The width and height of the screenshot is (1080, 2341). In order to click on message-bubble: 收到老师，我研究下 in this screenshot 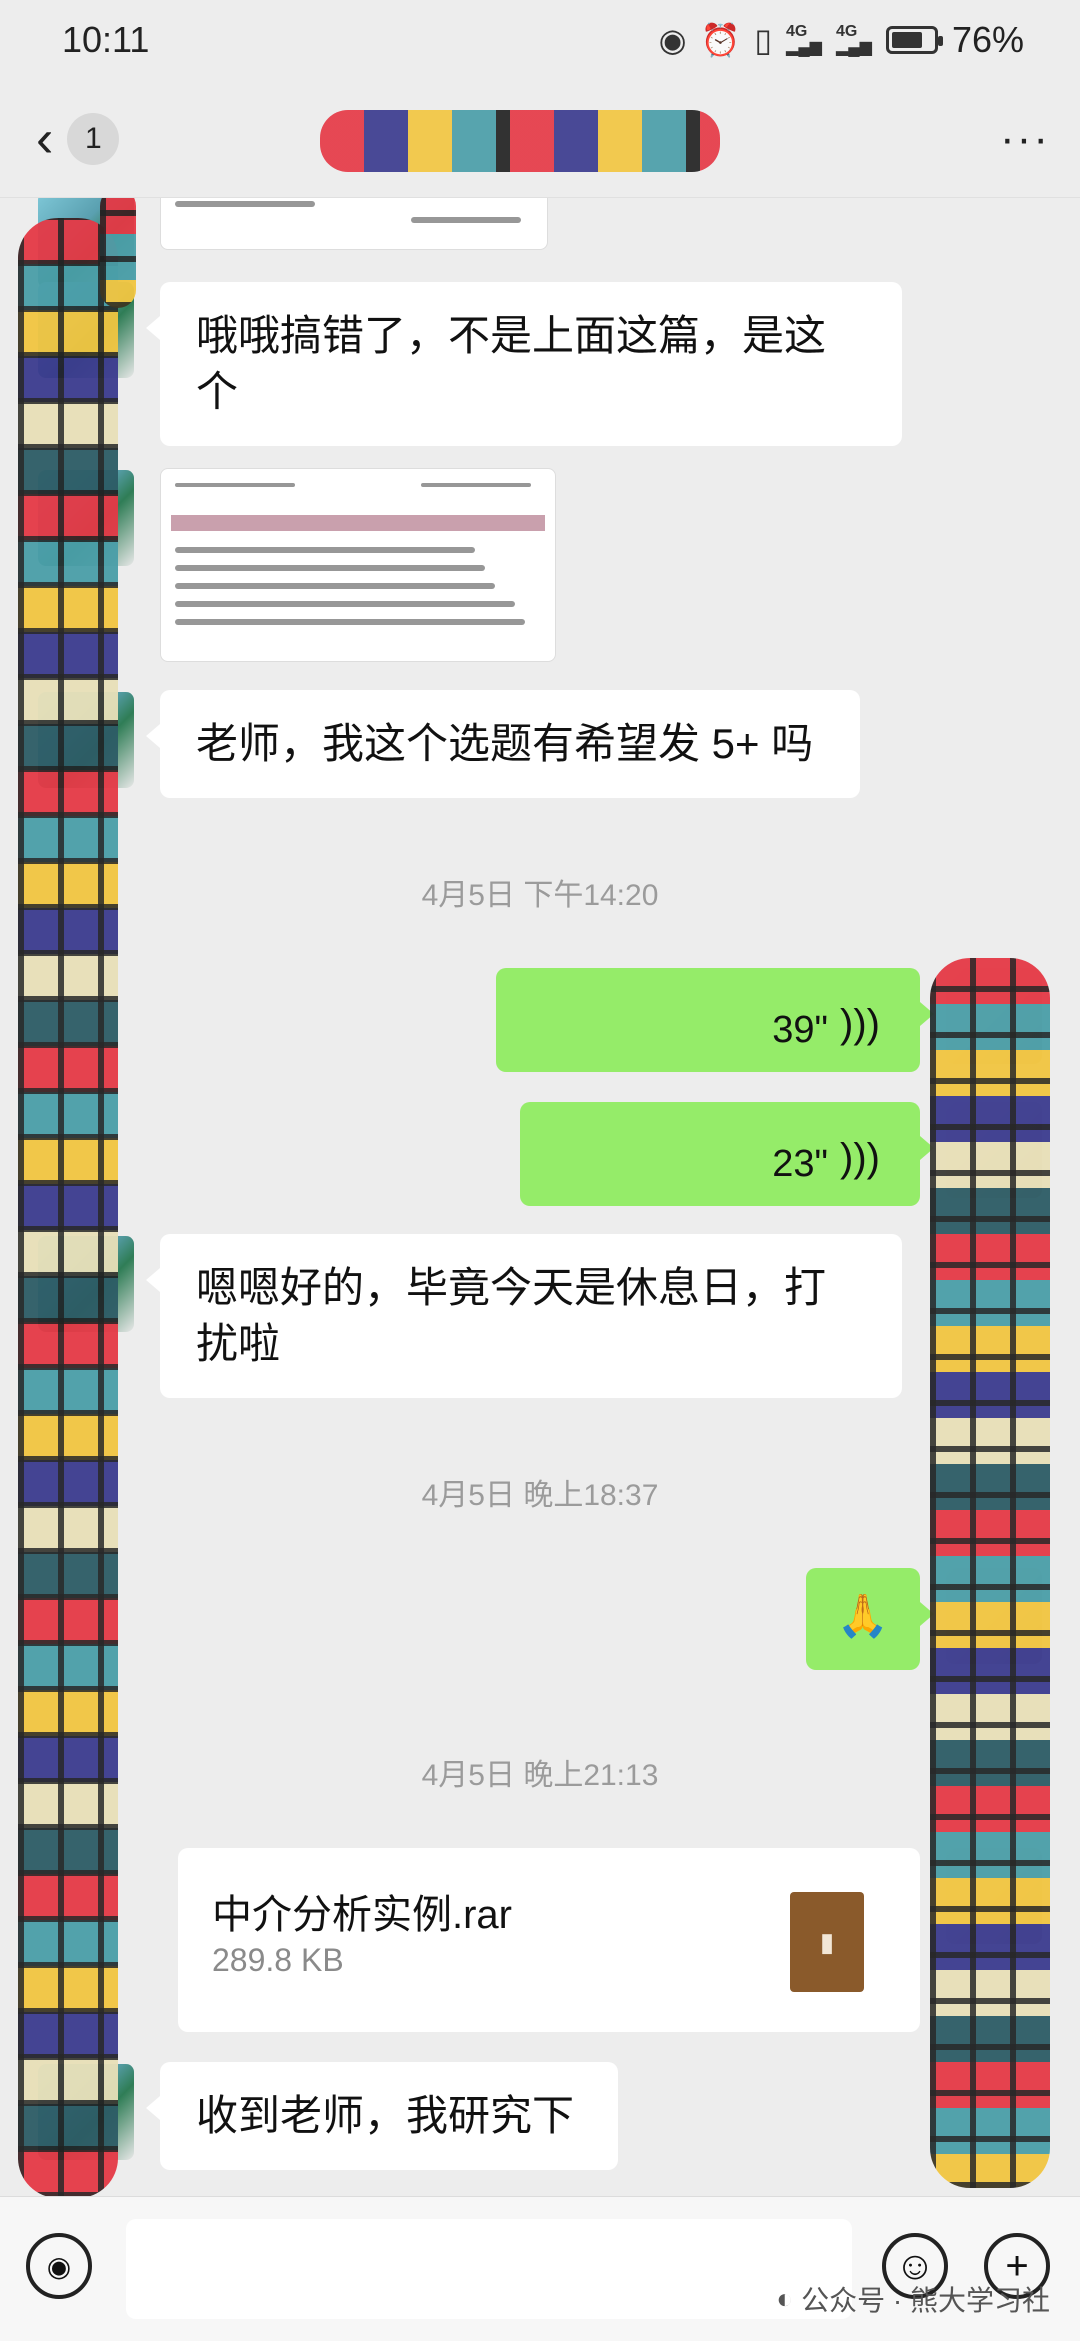, I will do `click(382, 2116)`.